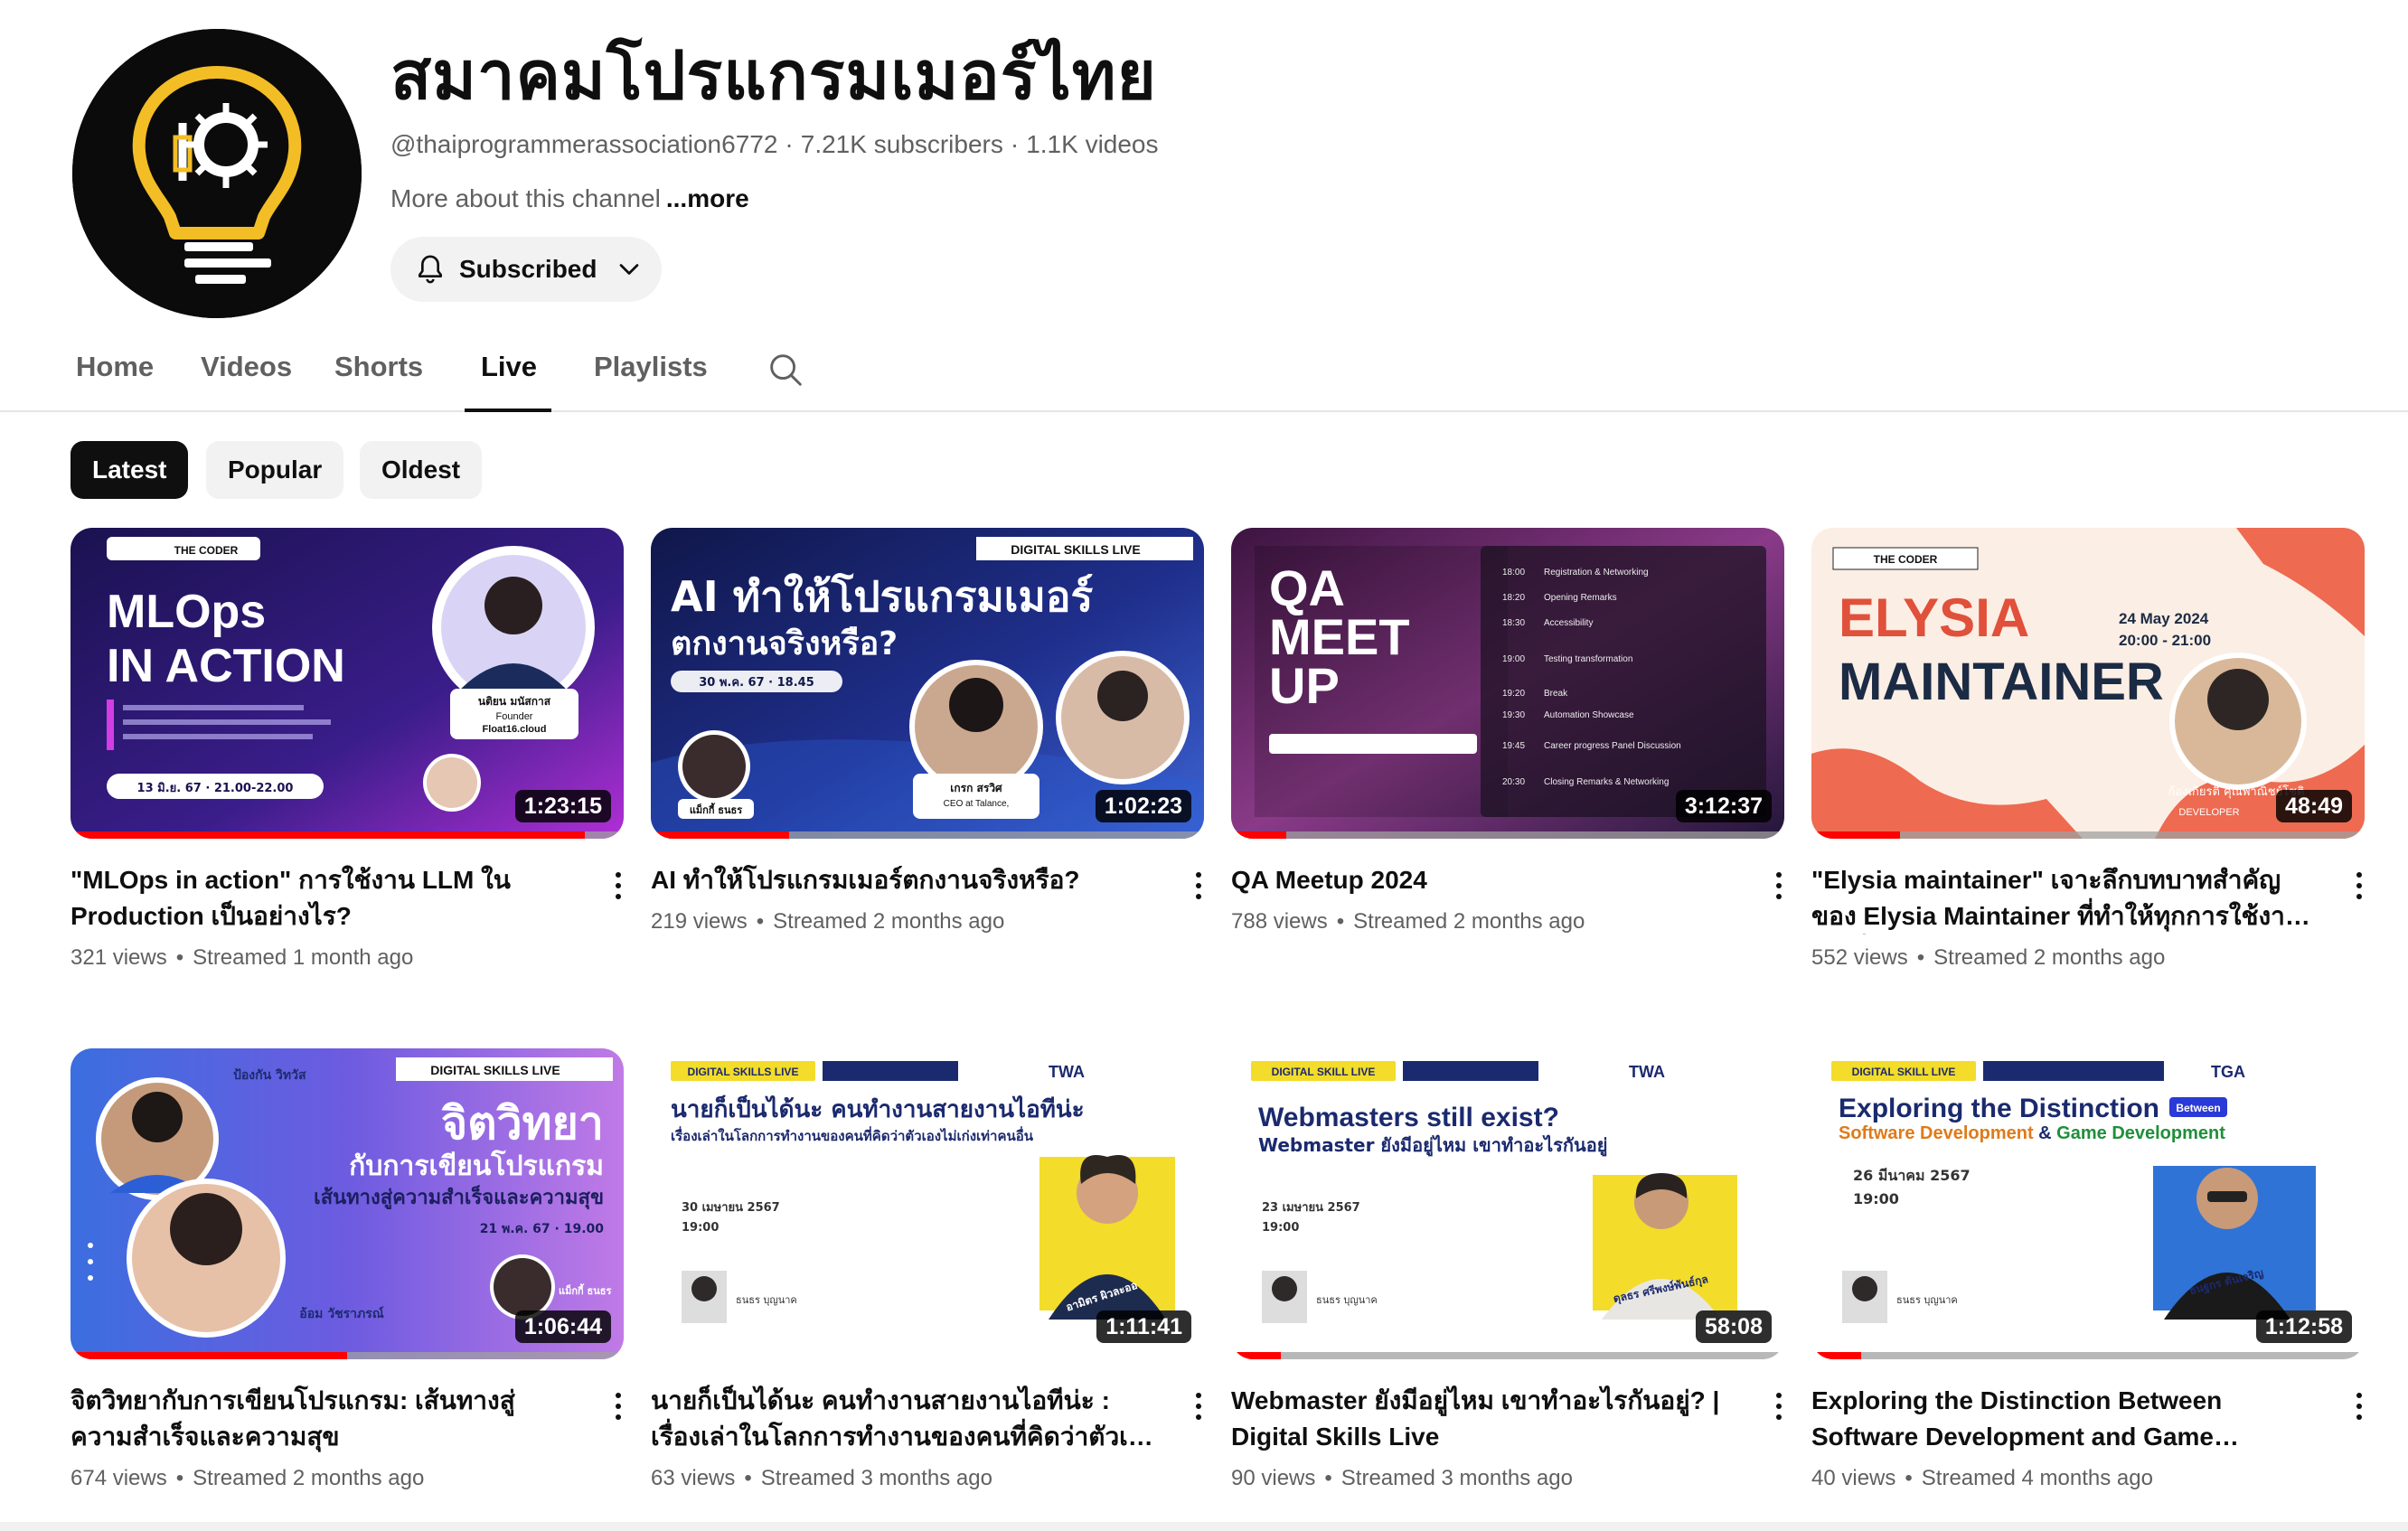 The width and height of the screenshot is (2408, 1531). I want to click on thumb-date: 30 เมษายน 2567, so click(731, 1208).